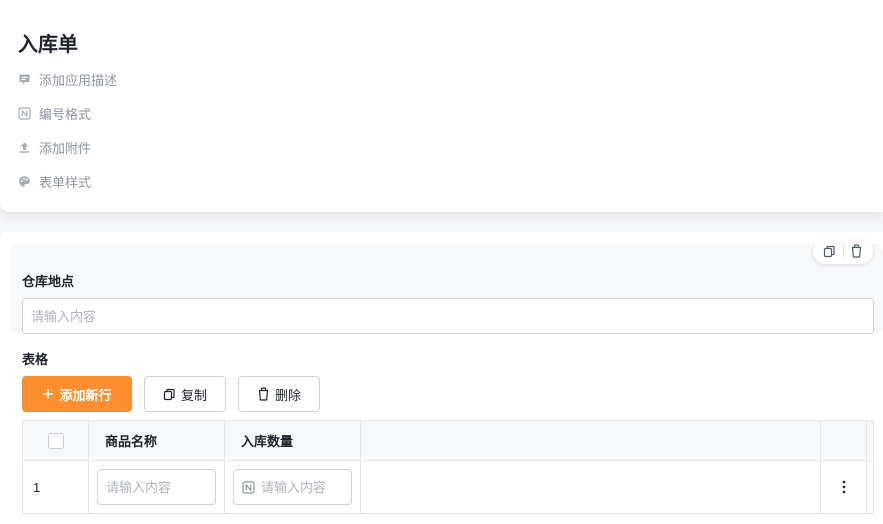 Image resolution: width=883 pixels, height=524 pixels. I want to click on column-header-quantity: 入库数量, so click(293, 440).